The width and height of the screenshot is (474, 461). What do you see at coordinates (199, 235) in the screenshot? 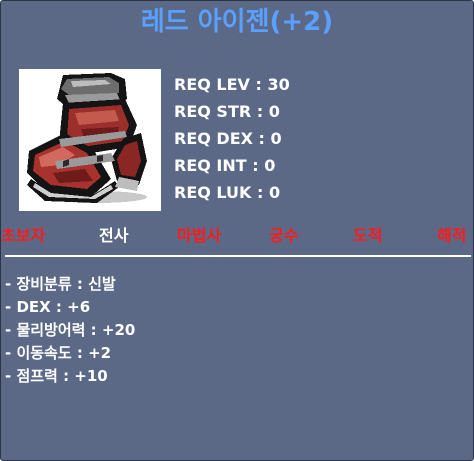
I see `class-magician: 마법사` at bounding box center [199, 235].